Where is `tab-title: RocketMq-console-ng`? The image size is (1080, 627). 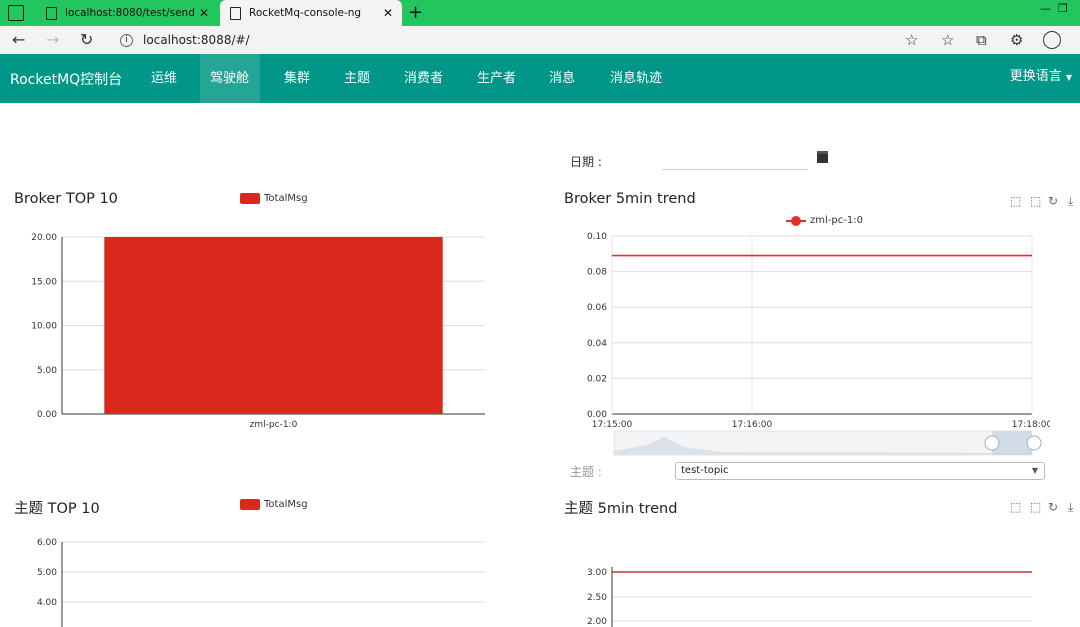 tab-title: RocketMq-console-ng is located at coordinates (305, 13).